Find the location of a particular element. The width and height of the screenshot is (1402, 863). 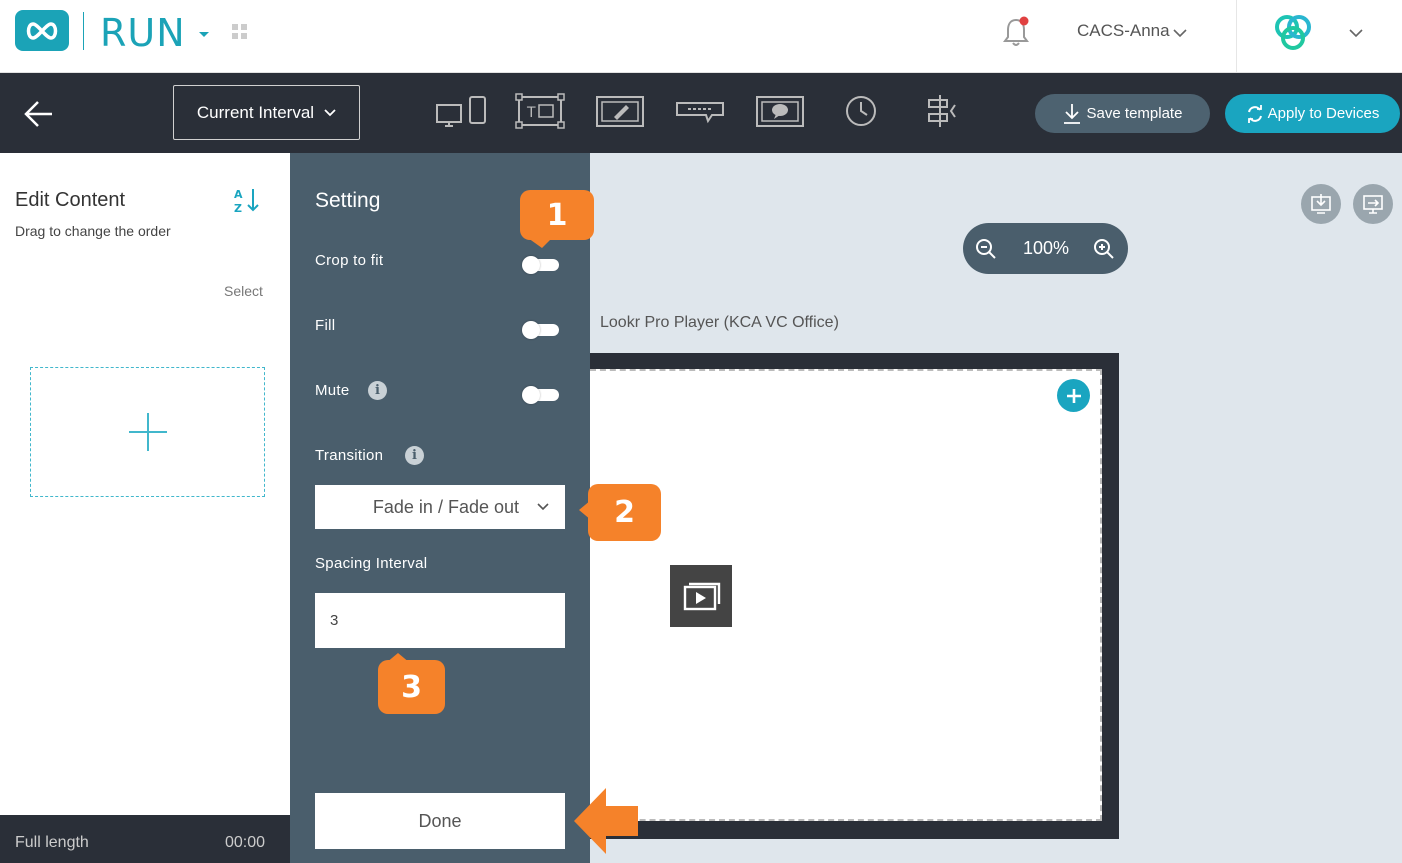

crop-to-fit-toggle is located at coordinates (540, 265).